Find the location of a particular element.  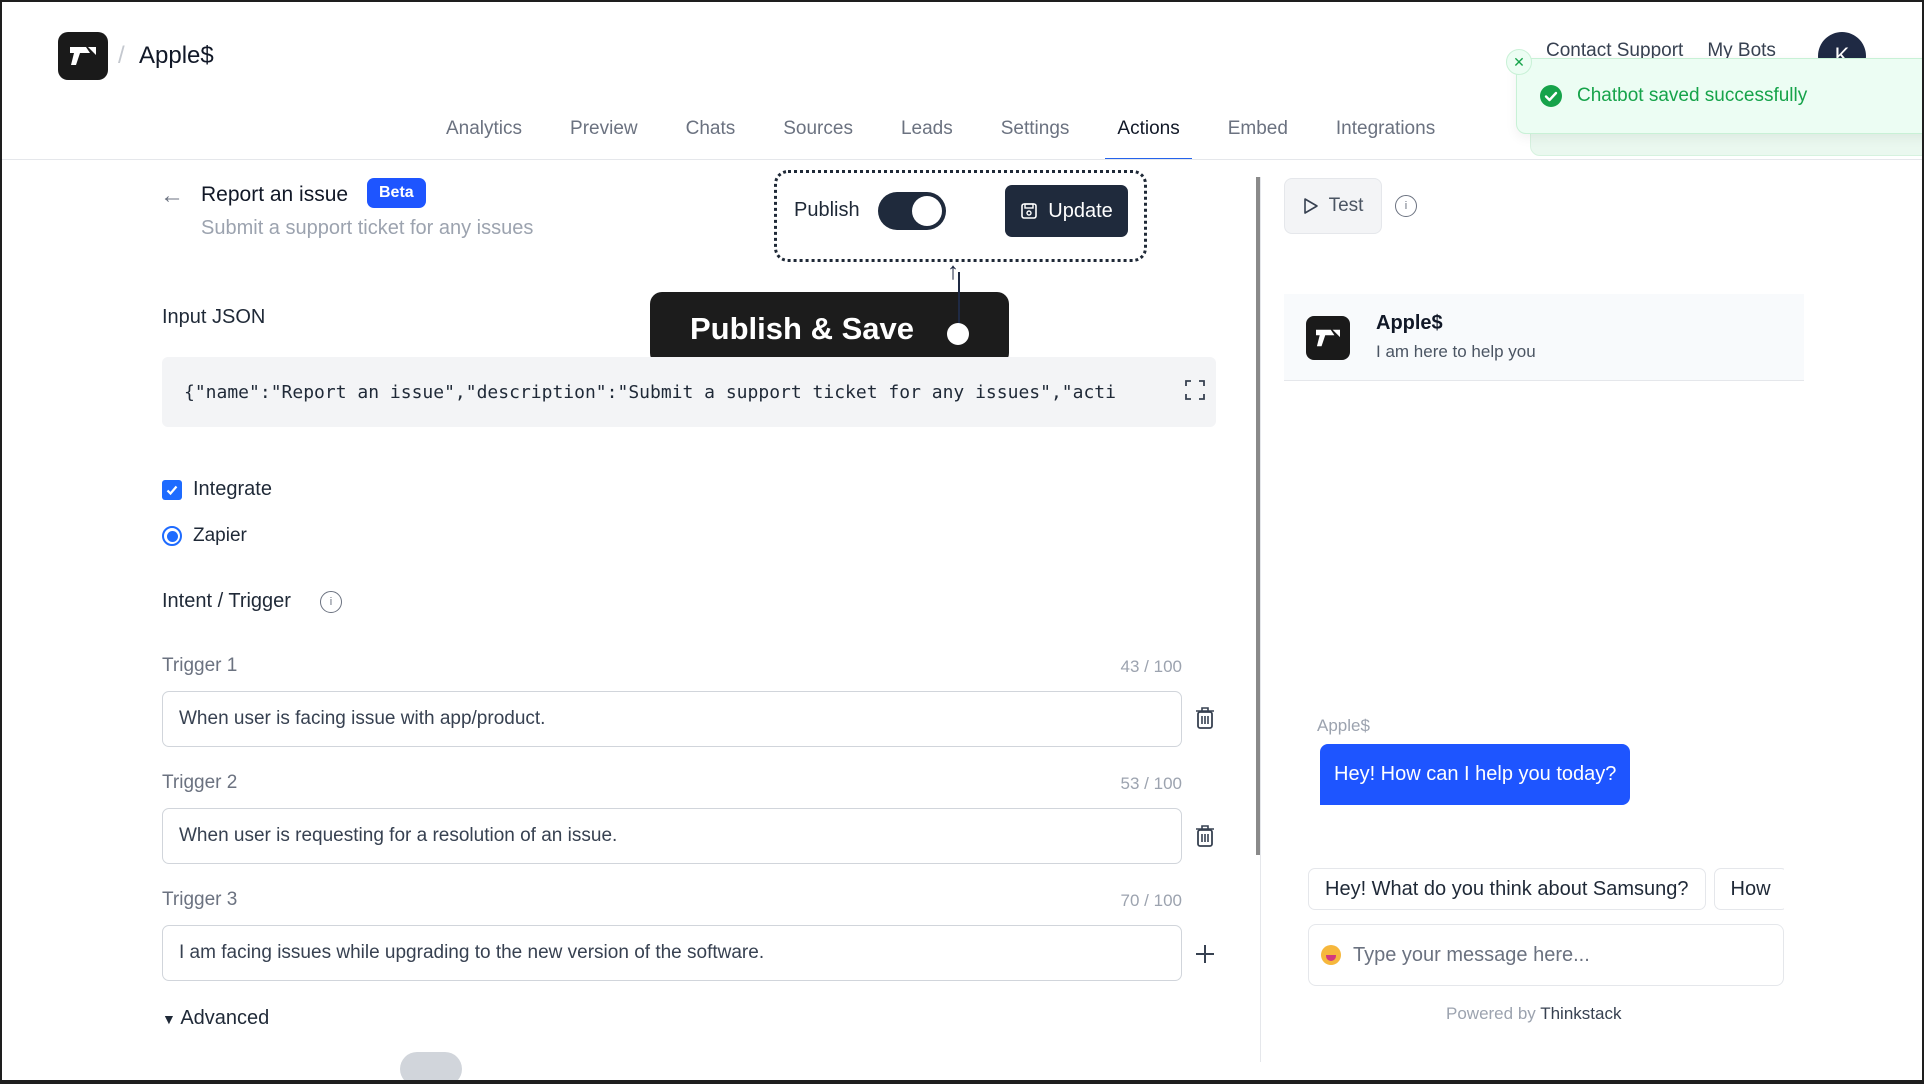

action-description: Submit a support ticket for any issues is located at coordinates (367, 228).